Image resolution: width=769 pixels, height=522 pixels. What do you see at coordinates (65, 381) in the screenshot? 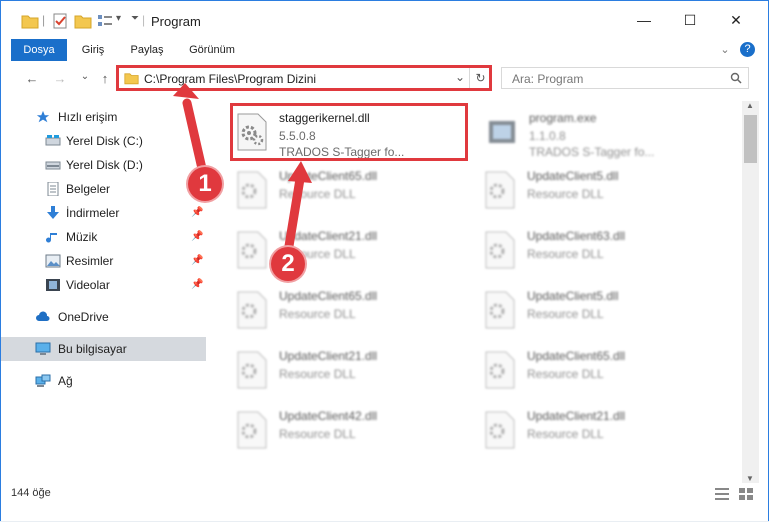
I see `sidebar-item-label: Ağ` at bounding box center [65, 381].